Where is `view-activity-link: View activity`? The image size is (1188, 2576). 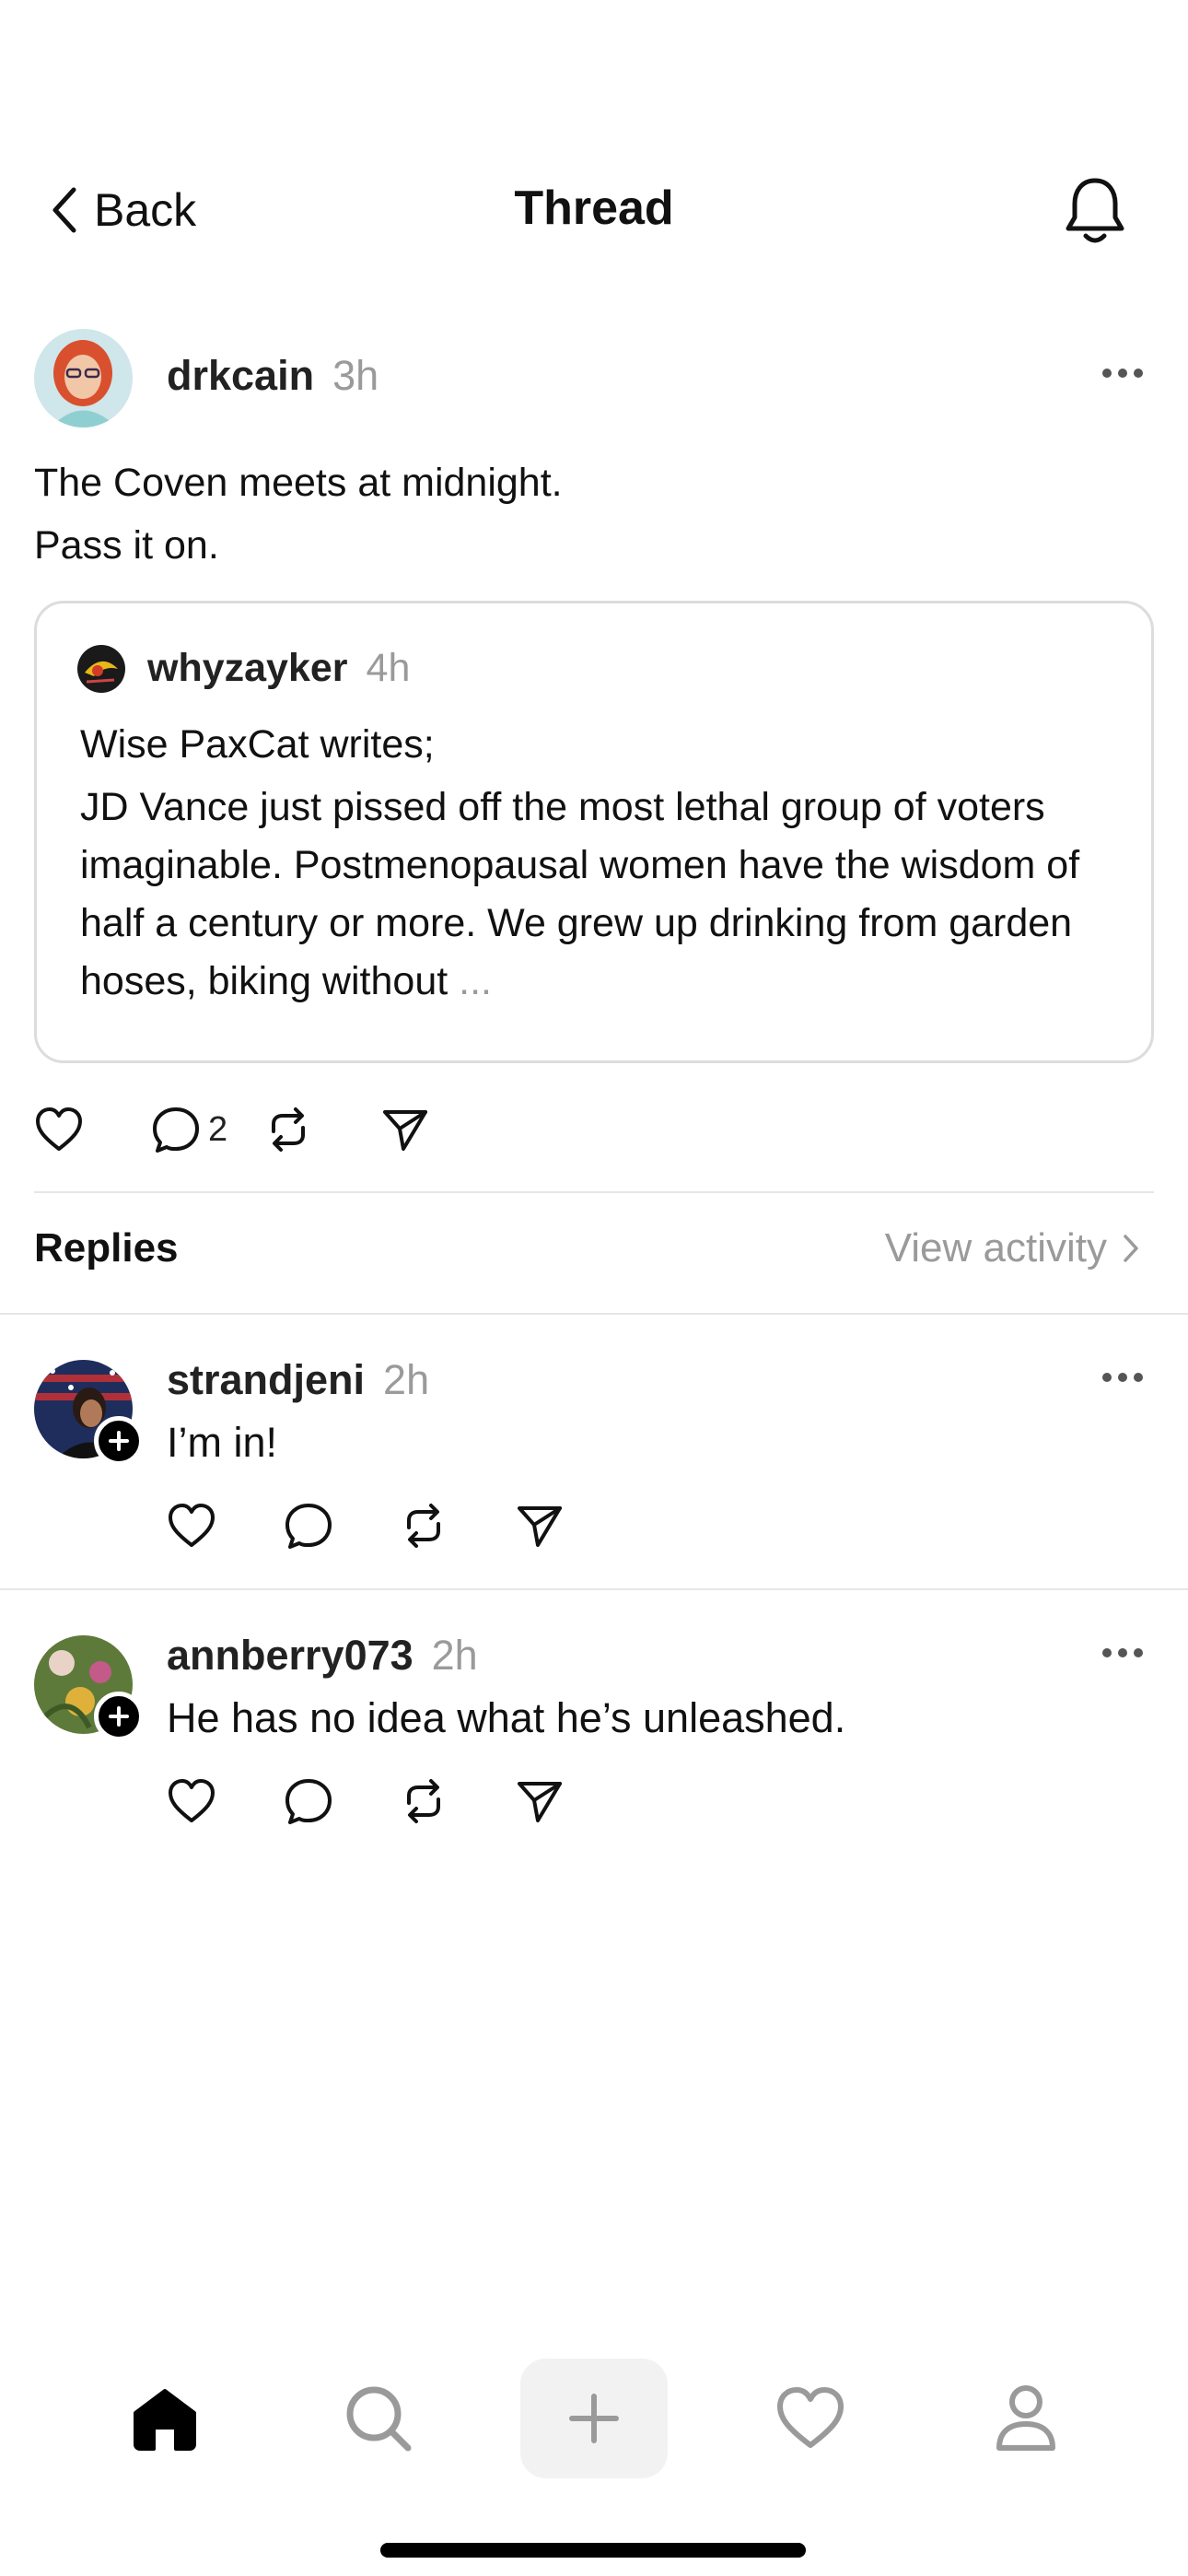 view-activity-link: View activity is located at coordinates (1013, 1248).